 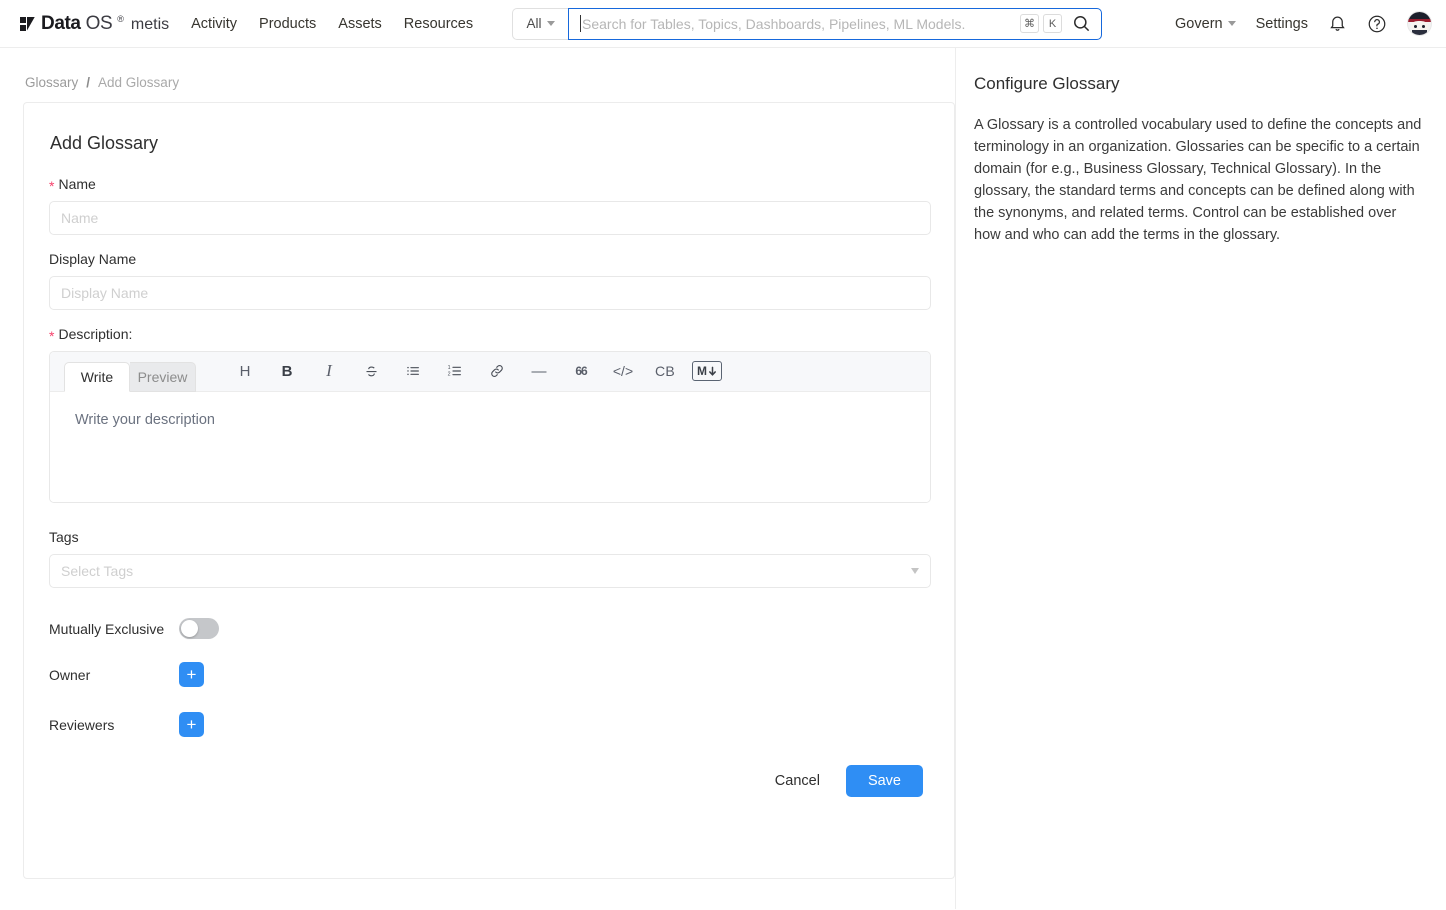 I want to click on description-label-row: * Description:, so click(x=489, y=335).